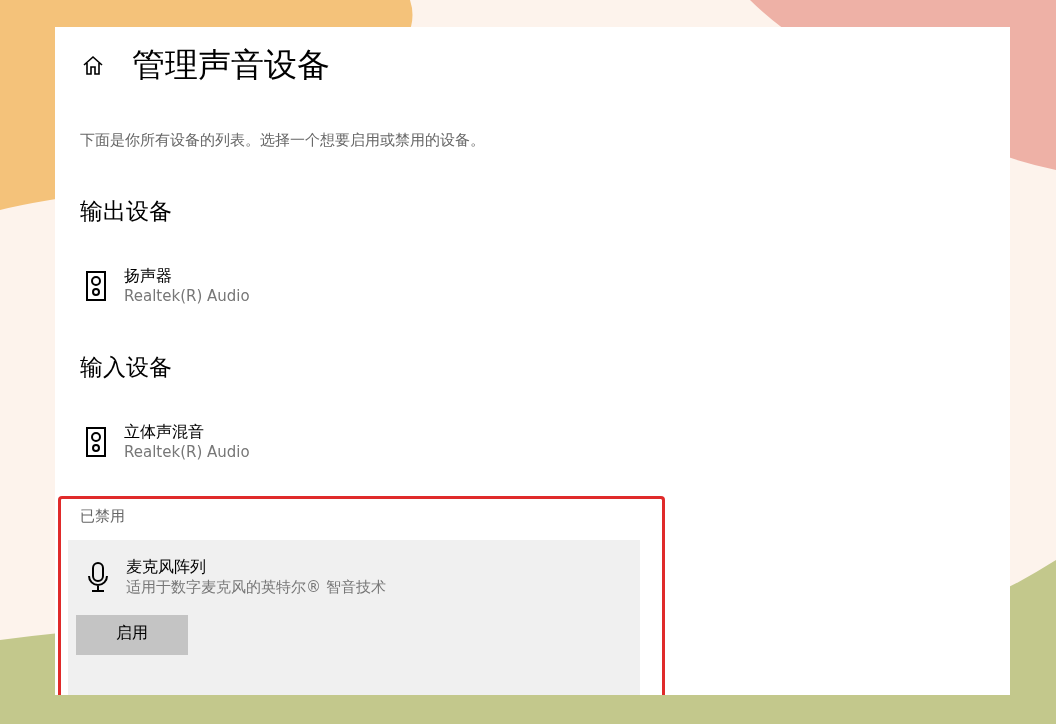 The image size is (1056, 724). I want to click on page-title: 管理声音设备, so click(231, 64).